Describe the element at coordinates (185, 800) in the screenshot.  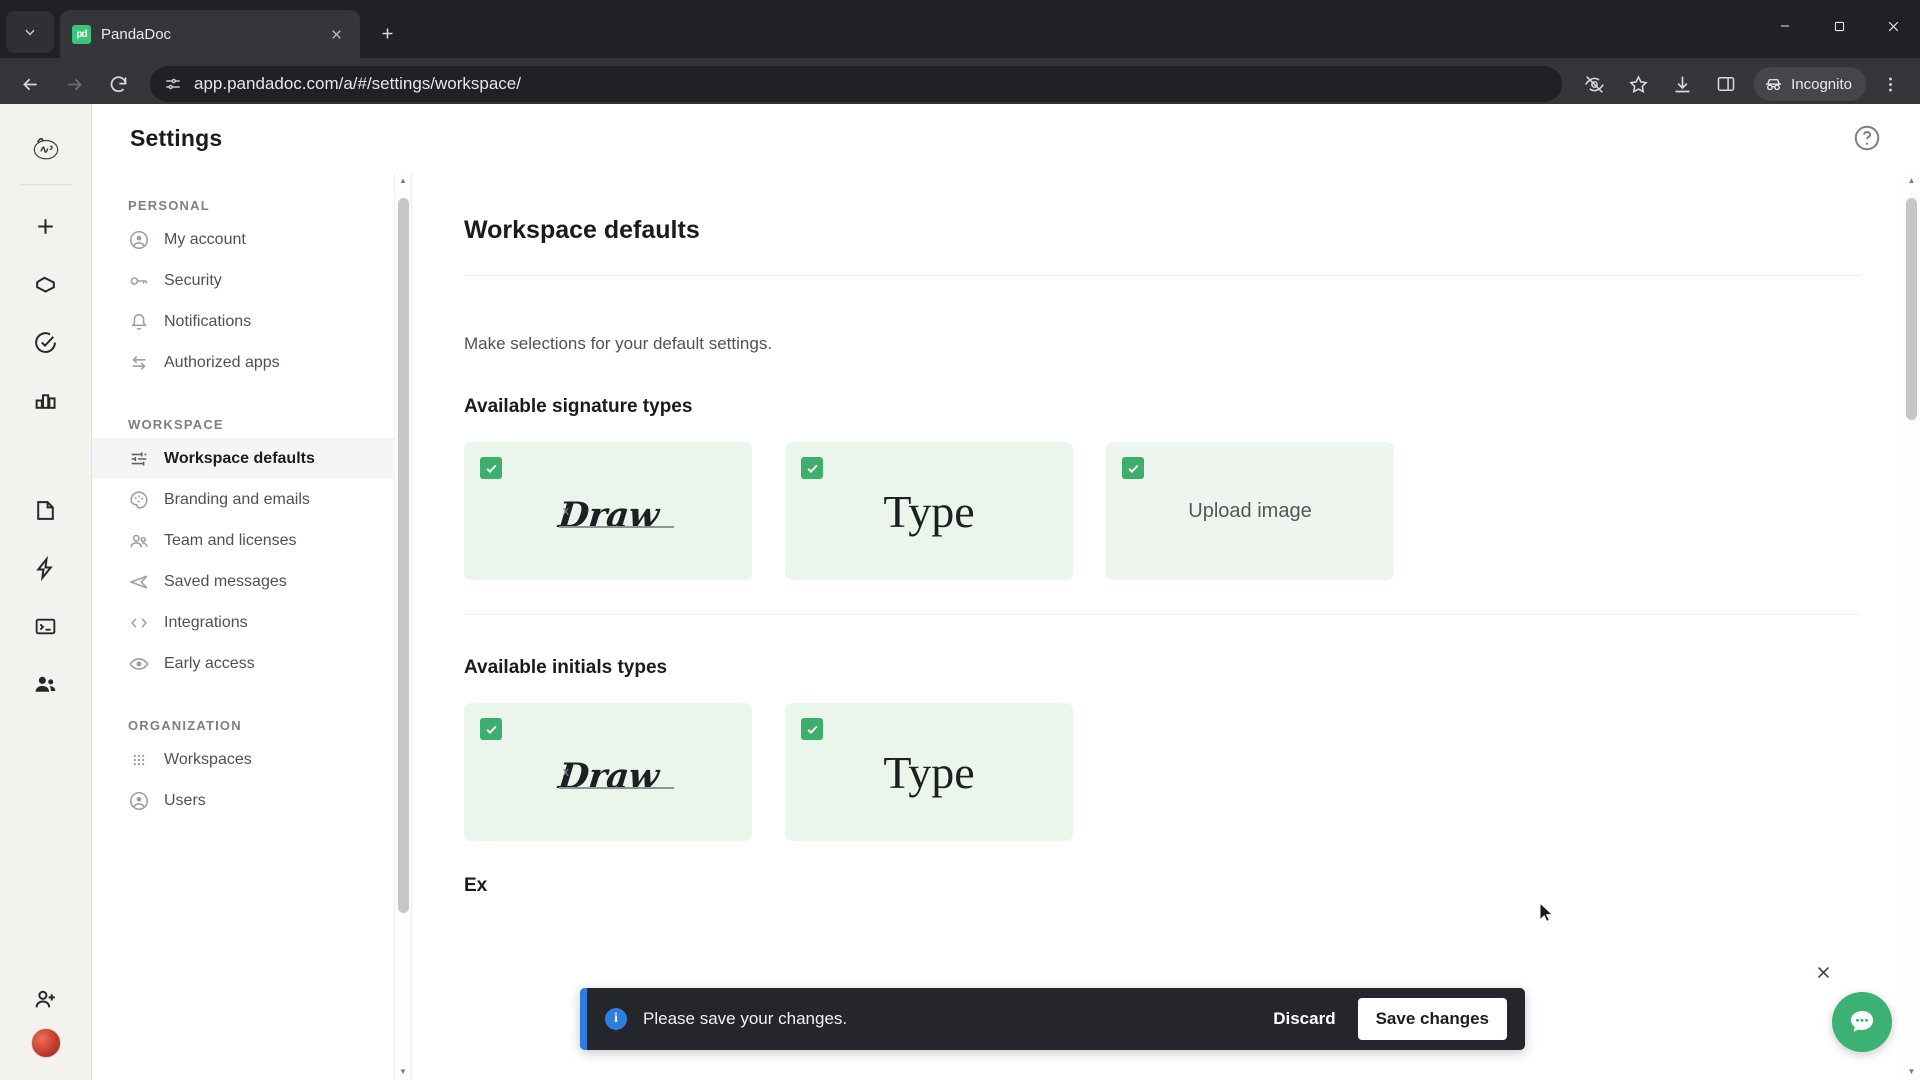
I see `sidebar-item-label: Users` at that location.